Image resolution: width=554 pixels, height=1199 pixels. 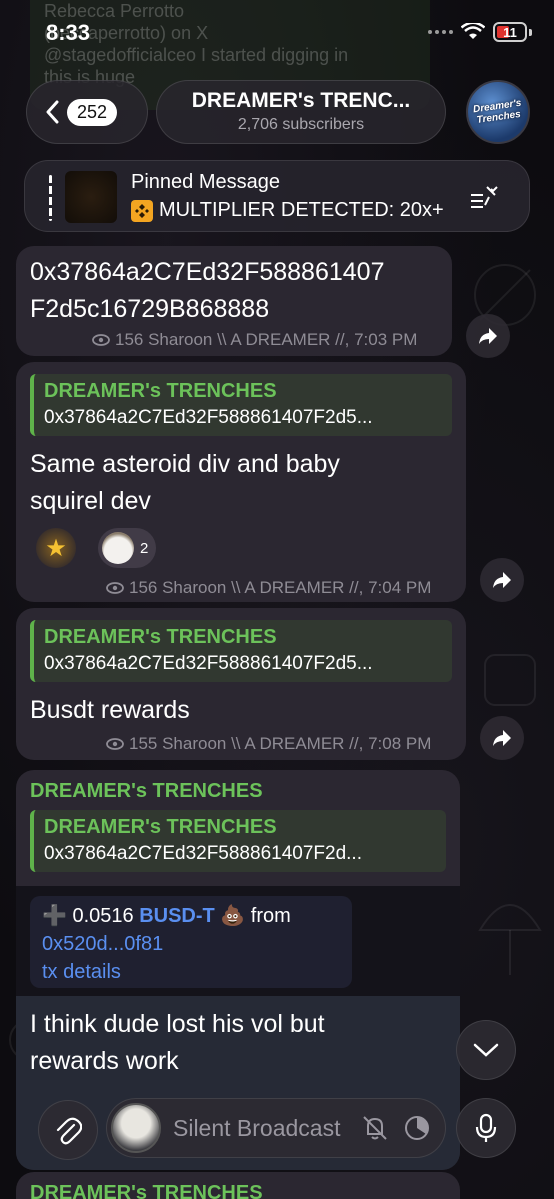 I want to click on pinned-indicator, so click(x=50, y=198).